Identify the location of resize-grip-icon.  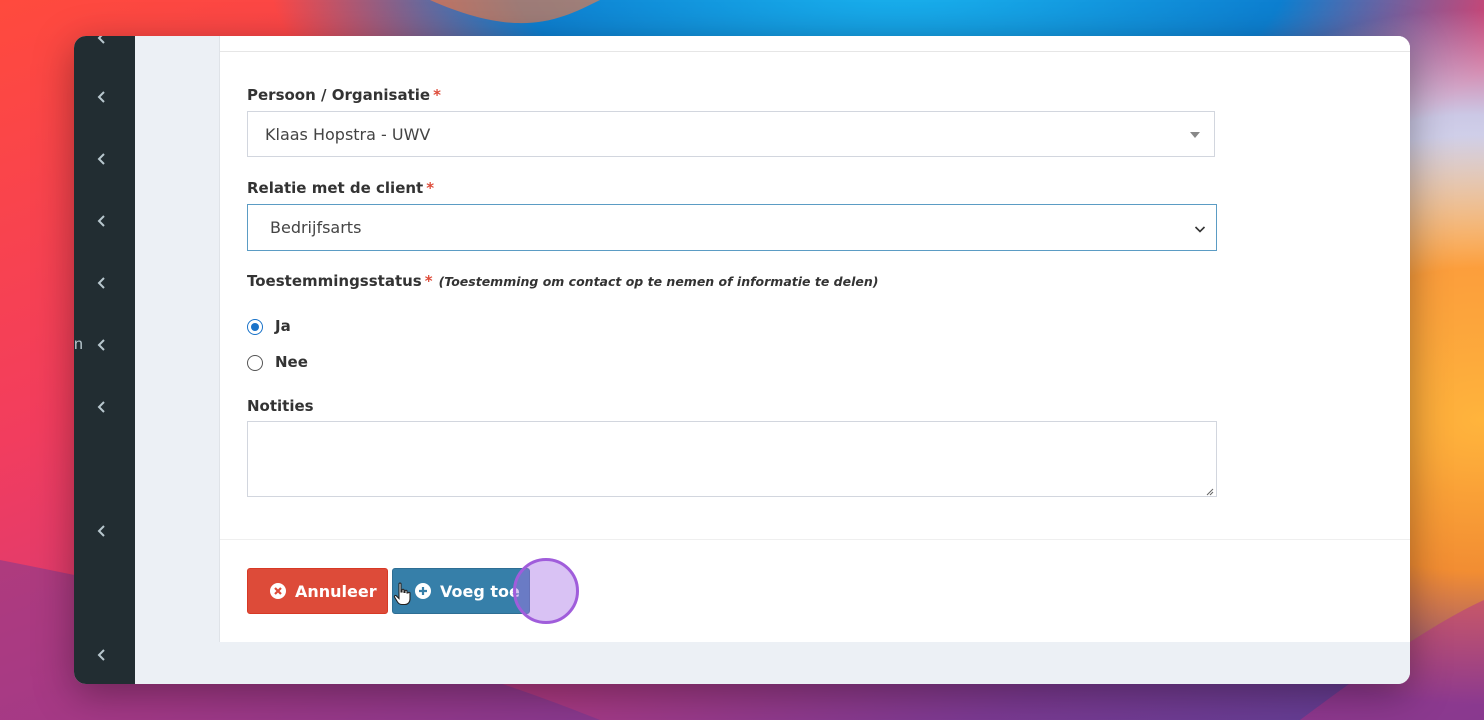
(1209, 489).